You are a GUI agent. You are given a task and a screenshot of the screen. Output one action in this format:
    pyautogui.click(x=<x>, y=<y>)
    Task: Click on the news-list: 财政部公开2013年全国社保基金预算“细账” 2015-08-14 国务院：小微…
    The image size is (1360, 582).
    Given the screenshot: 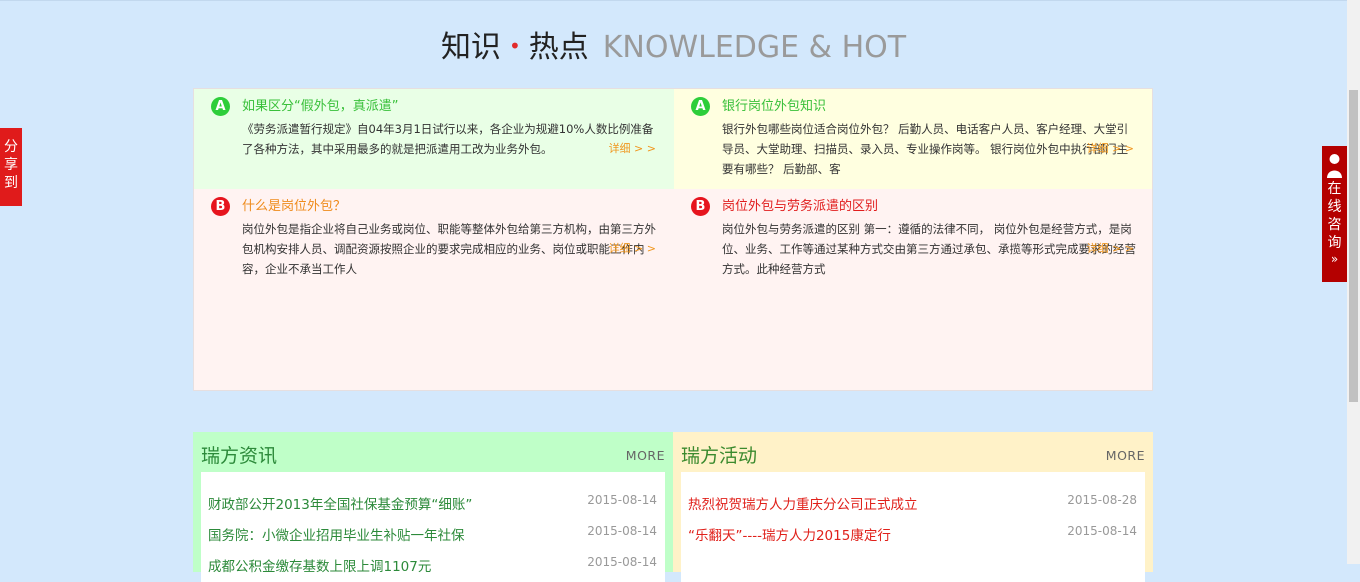 What is the action you would take?
    pyautogui.click(x=433, y=527)
    